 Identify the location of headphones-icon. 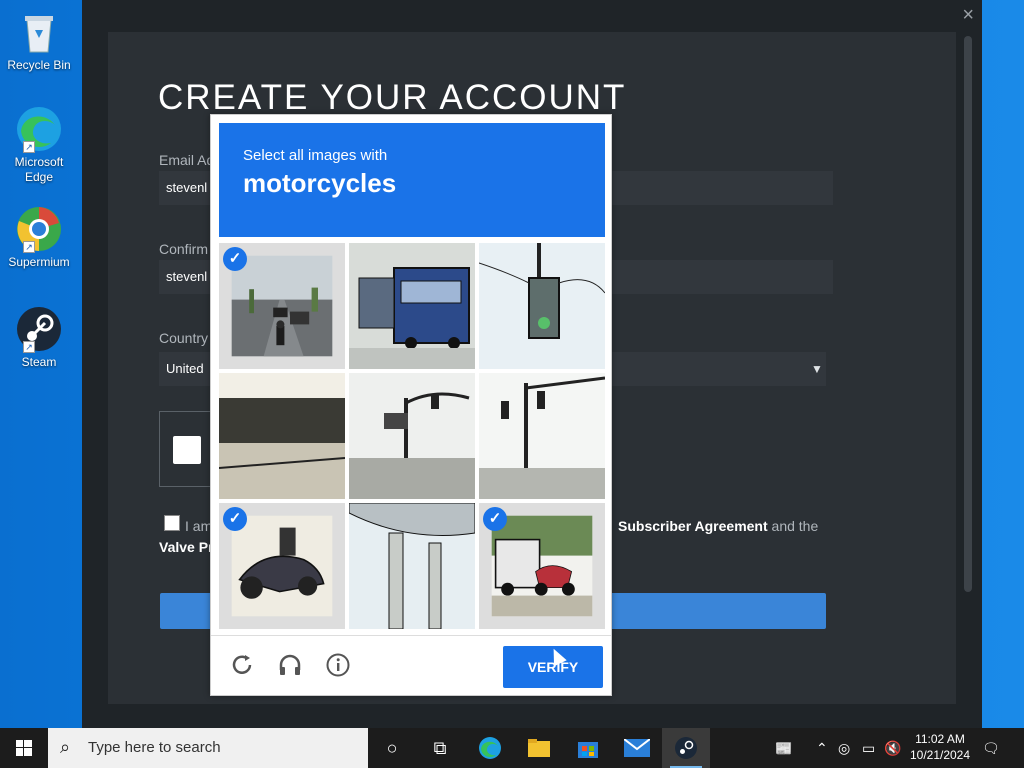
(290, 665).